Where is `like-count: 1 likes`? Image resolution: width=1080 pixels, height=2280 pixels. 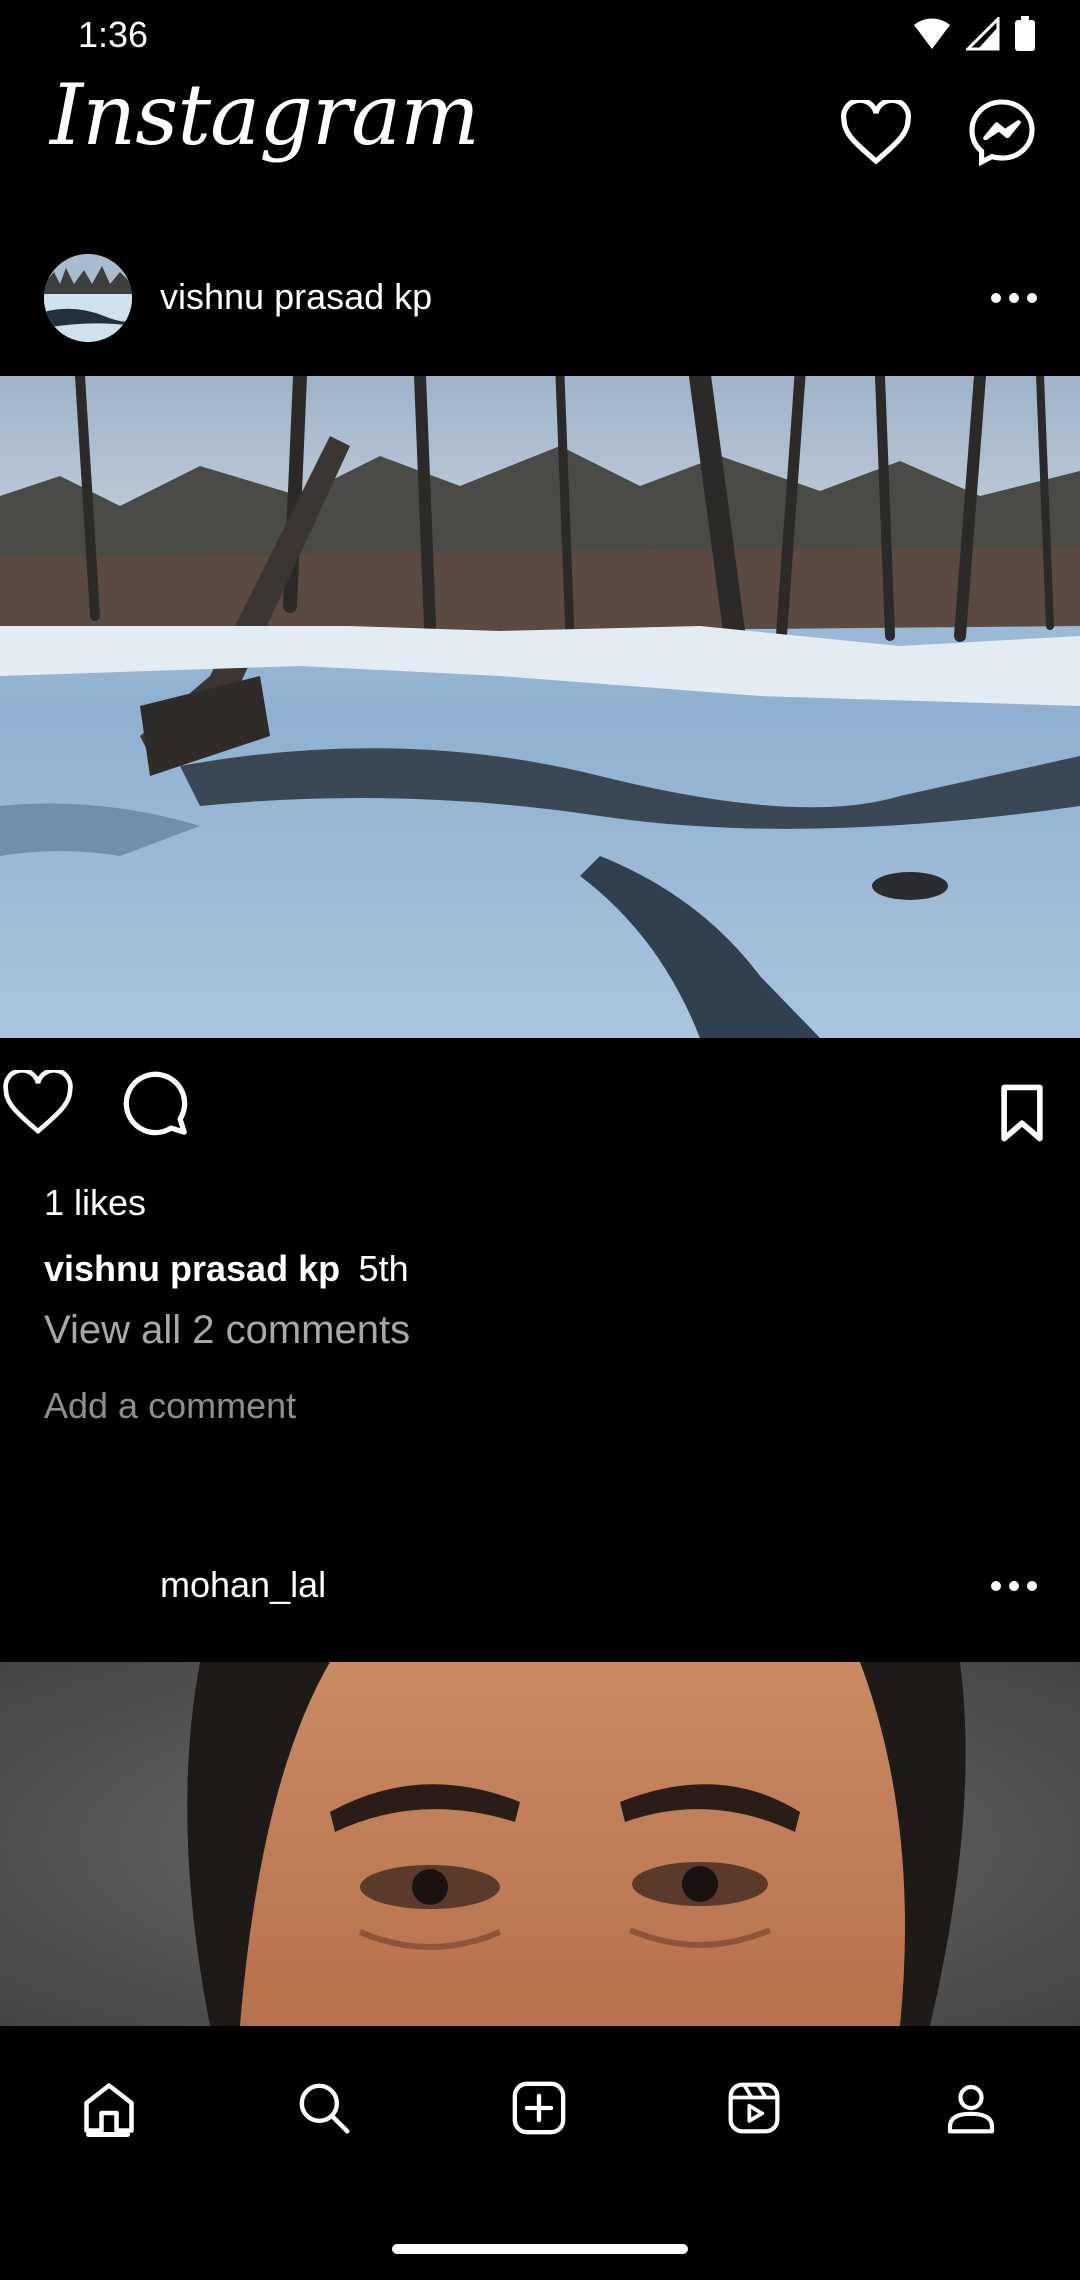 like-count: 1 likes is located at coordinates (95, 1203).